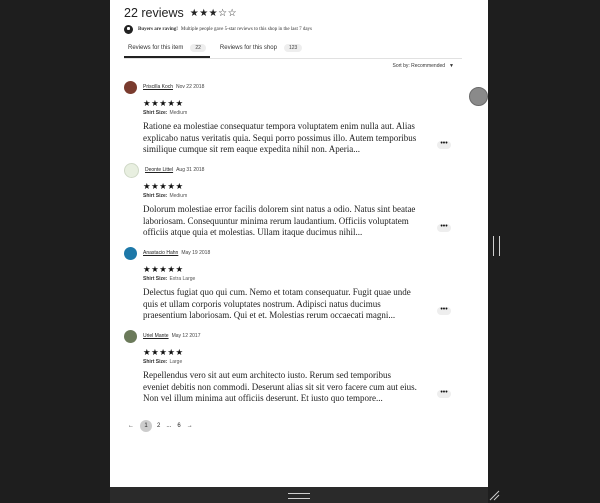 This screenshot has width=600, height=503. What do you see at coordinates (176, 362) in the screenshot?
I see `size-value: Large` at bounding box center [176, 362].